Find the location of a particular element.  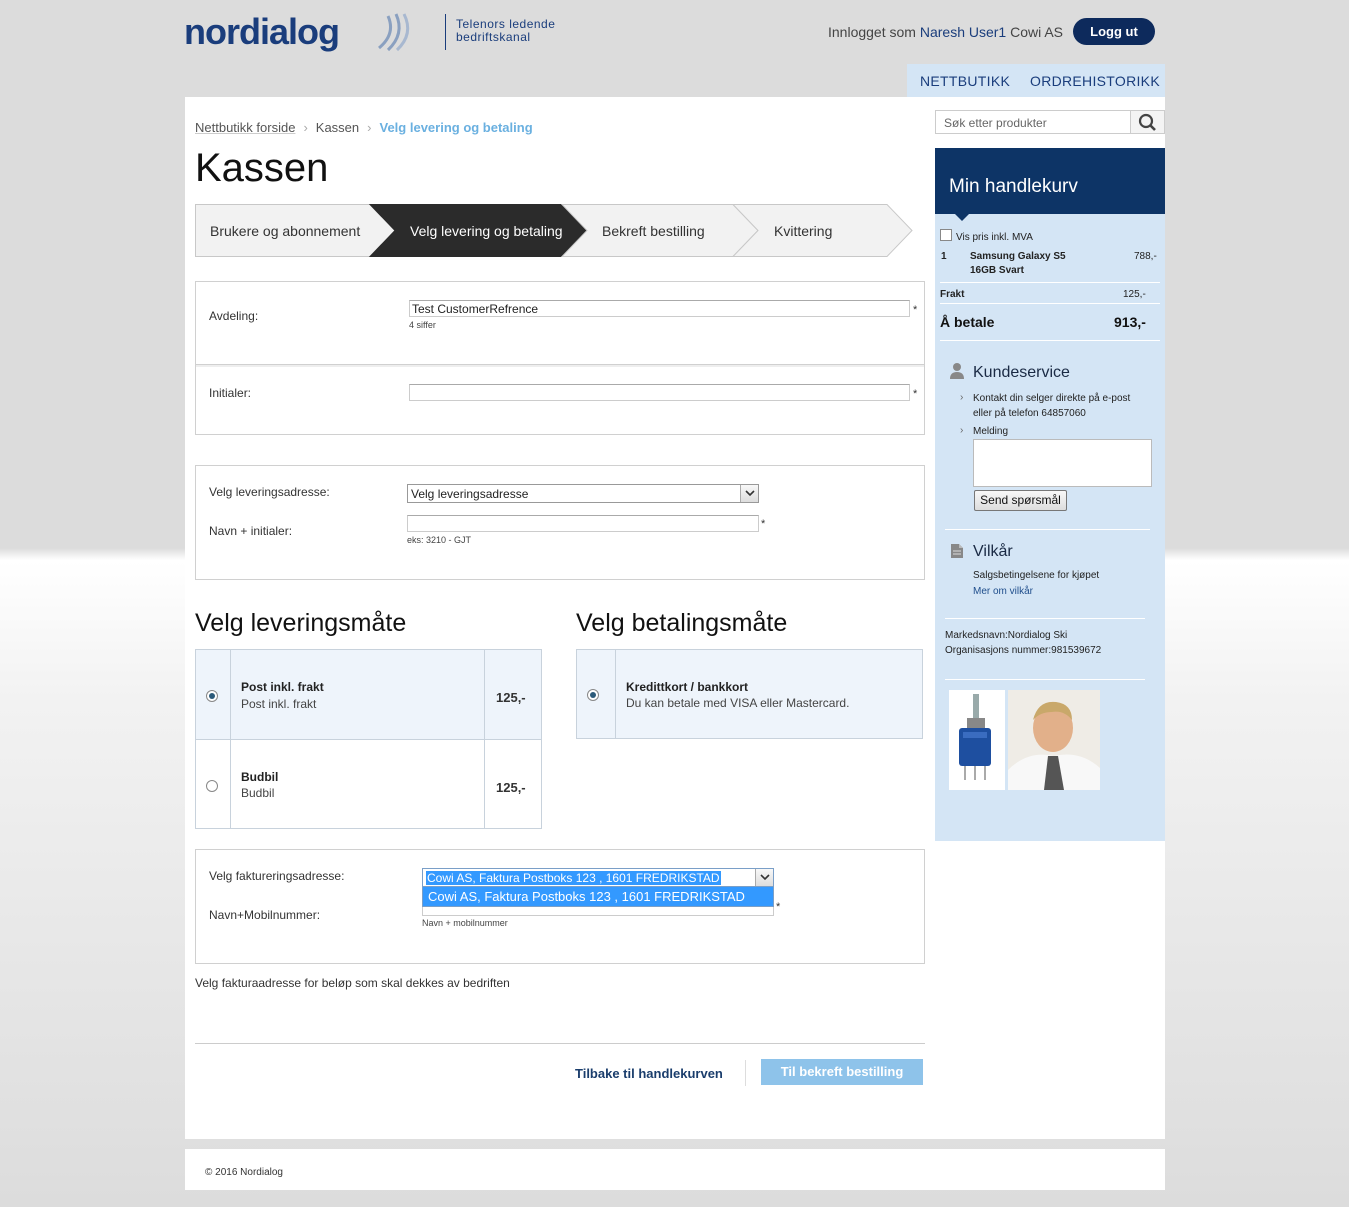

login-status: Innlogget som Naresh User1 Cowi AS is located at coordinates (945, 32).